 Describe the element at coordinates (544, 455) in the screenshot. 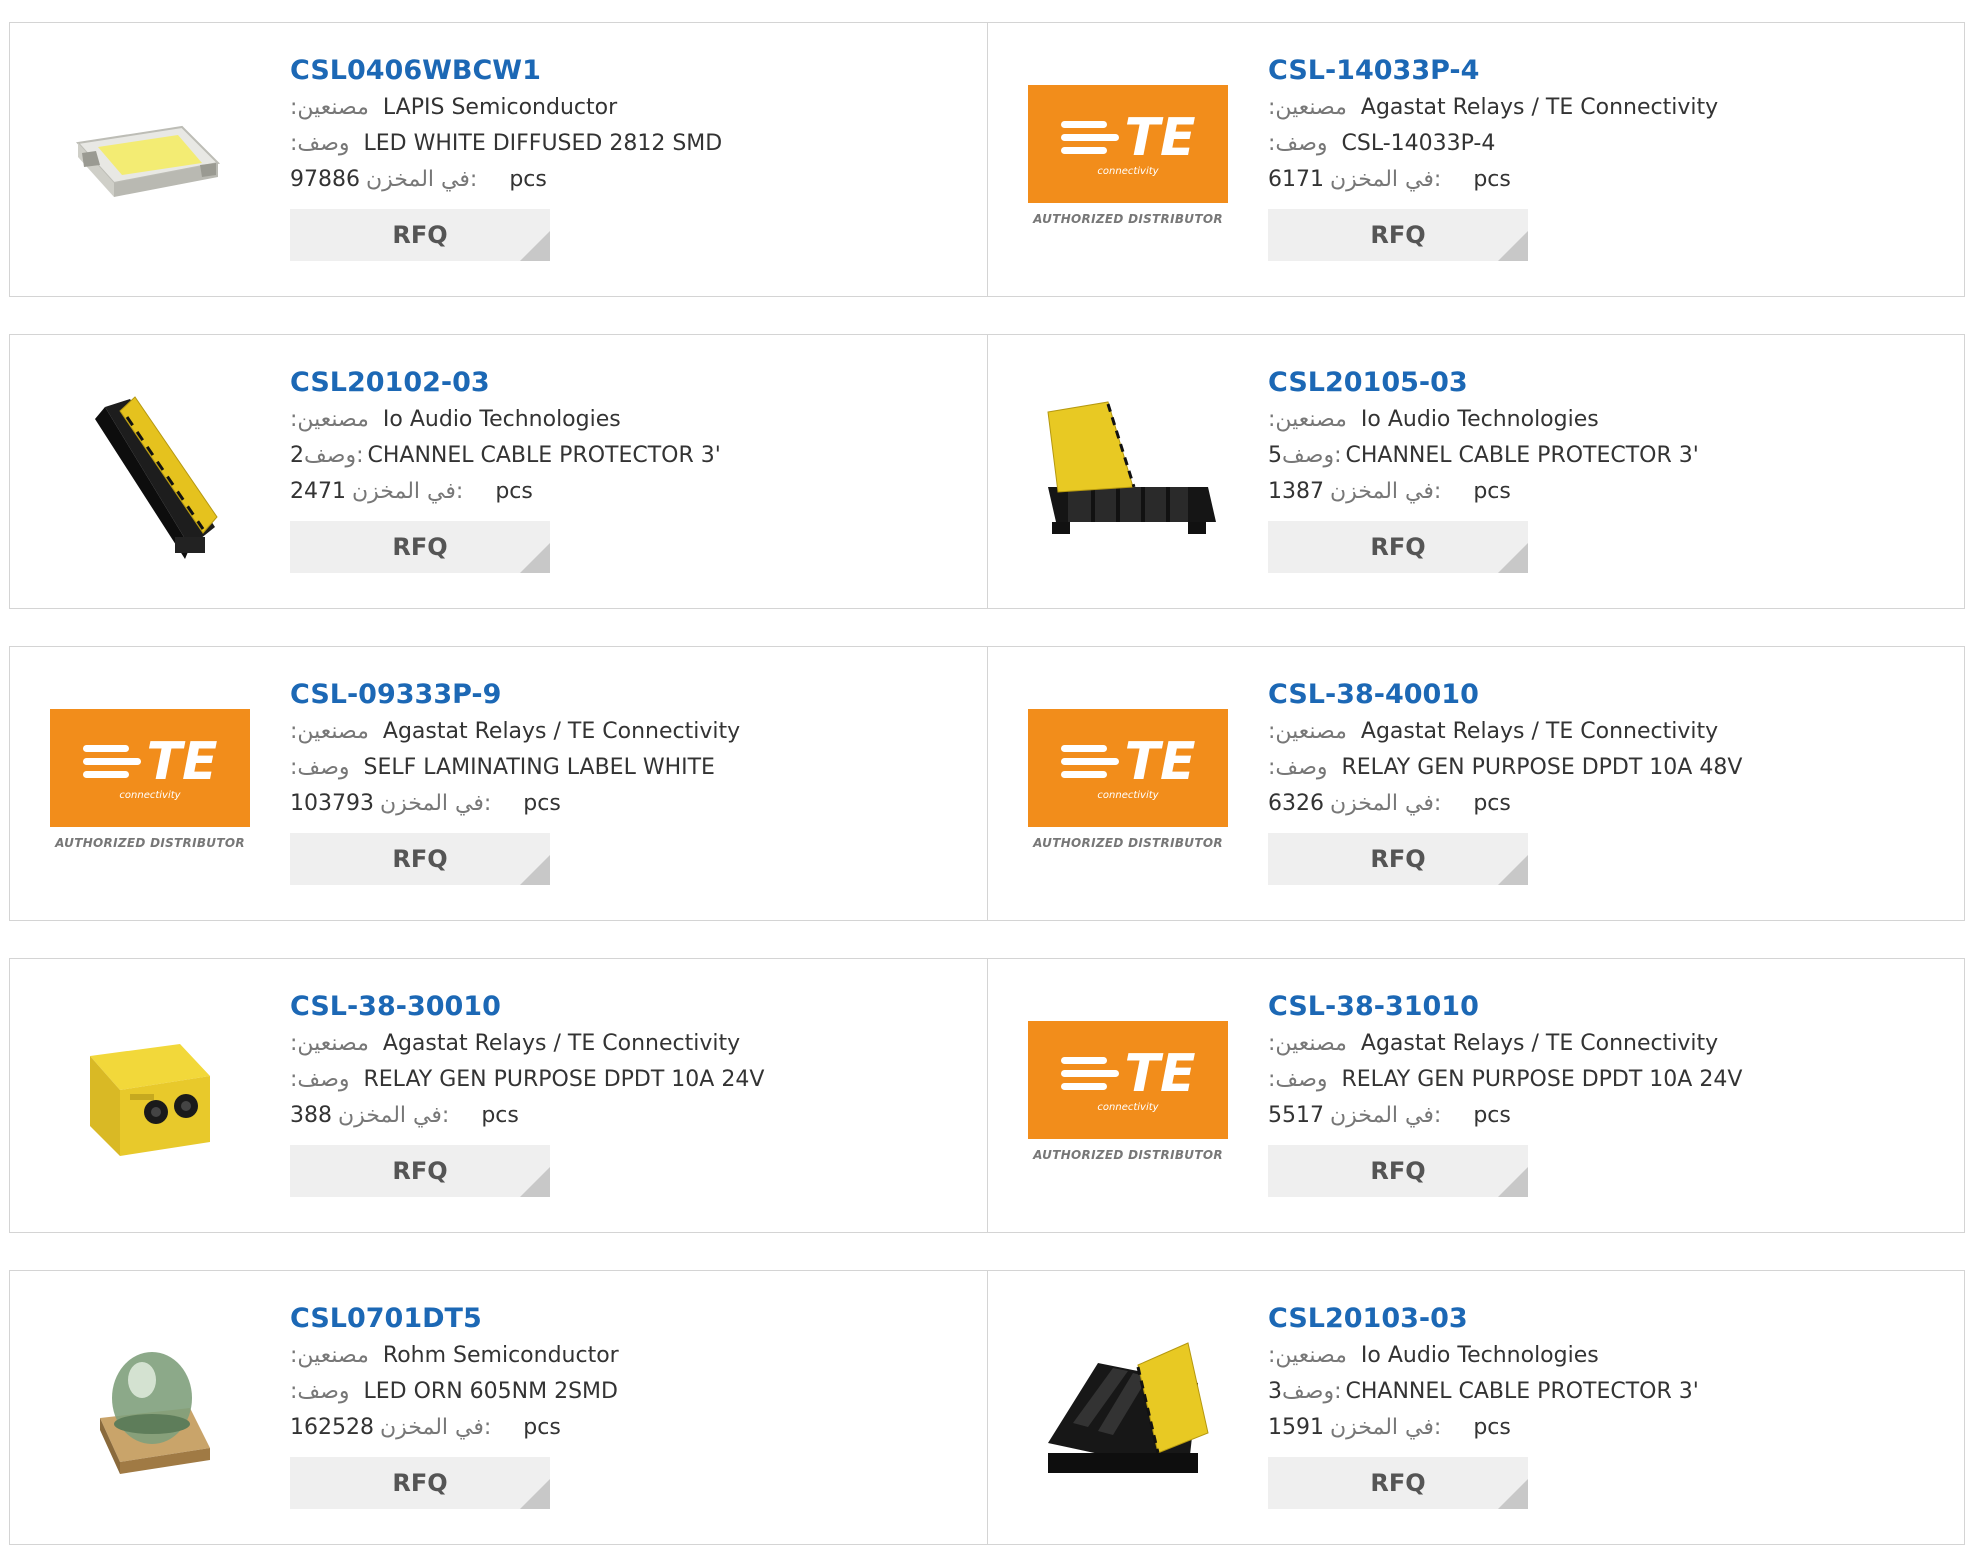

I see `description-value: CHANNEL CABLE PROTECTOR 3'` at that location.